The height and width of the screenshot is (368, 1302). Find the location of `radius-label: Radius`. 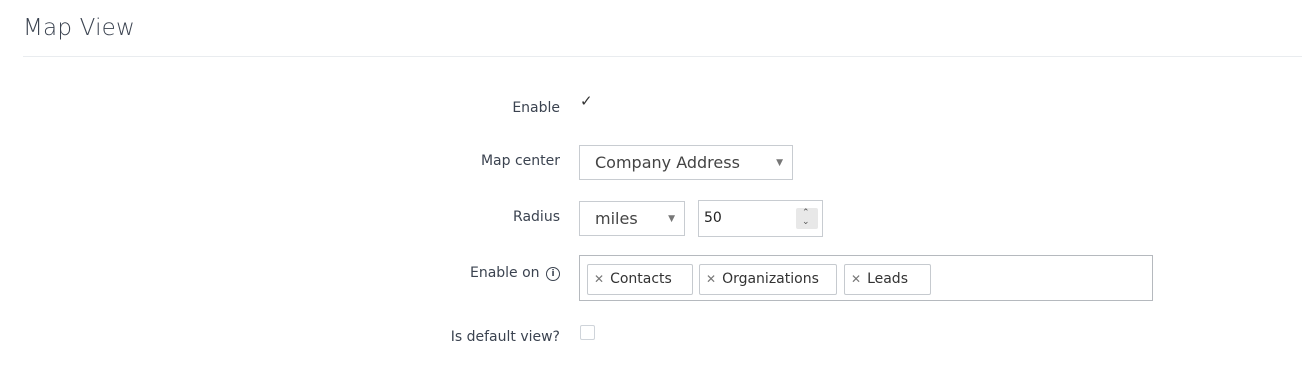

radius-label: Radius is located at coordinates (536, 217).